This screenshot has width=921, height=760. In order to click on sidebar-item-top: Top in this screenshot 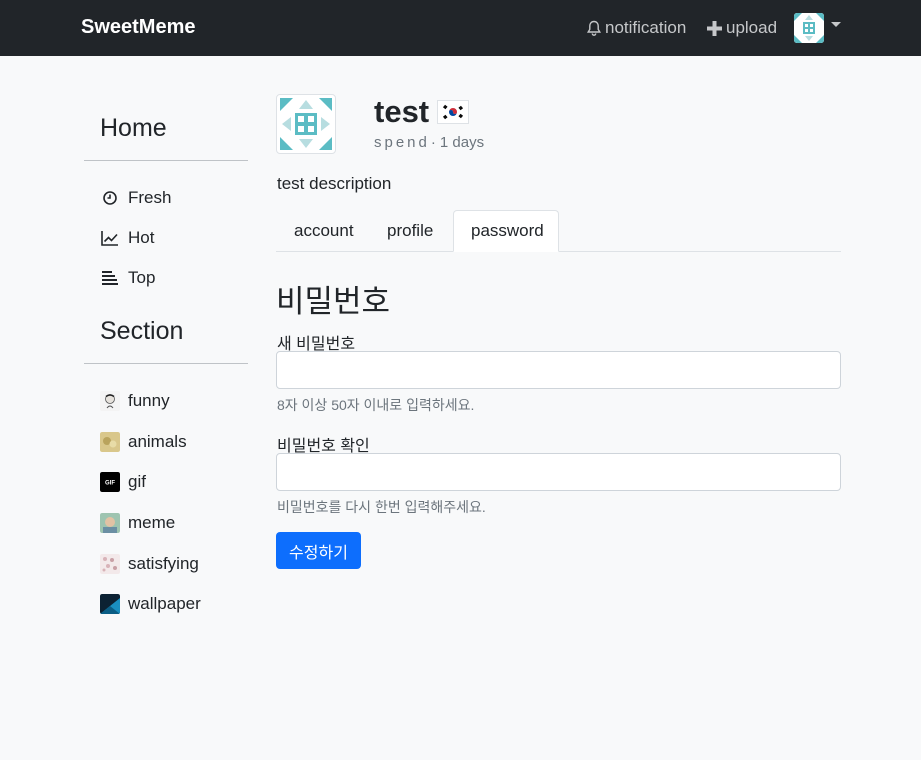, I will do `click(127, 278)`.